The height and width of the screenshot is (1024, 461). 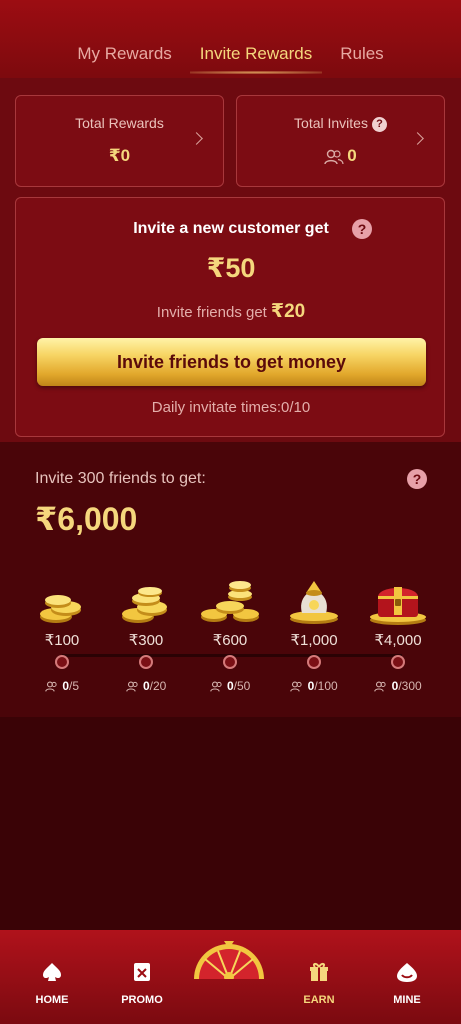 I want to click on tier-target: /300, so click(x=410, y=686).